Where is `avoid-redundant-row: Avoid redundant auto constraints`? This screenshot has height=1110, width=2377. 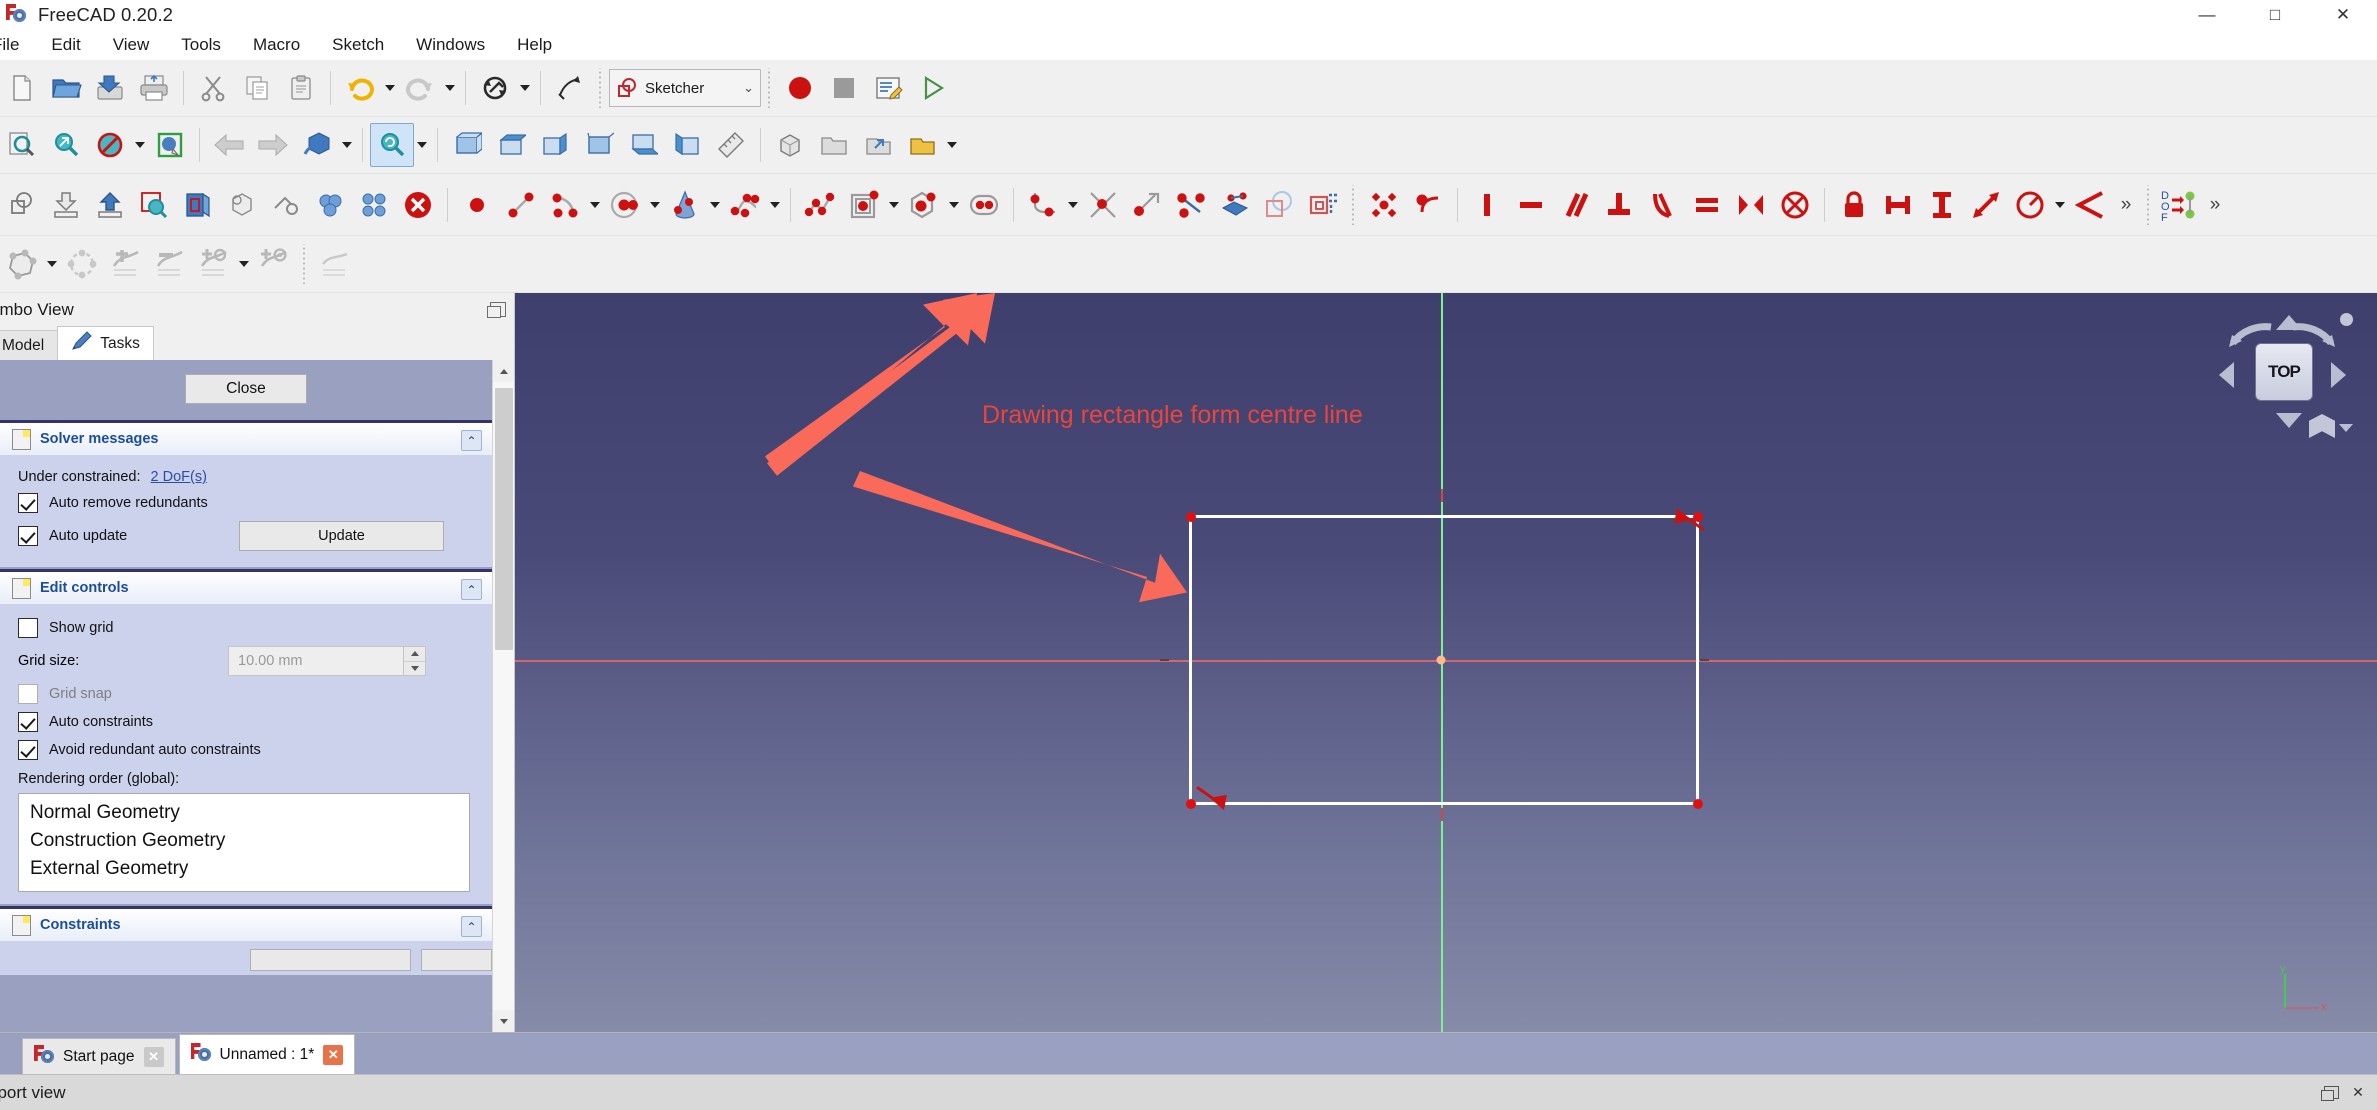 avoid-redundant-row: Avoid redundant auto constraints is located at coordinates (246, 750).